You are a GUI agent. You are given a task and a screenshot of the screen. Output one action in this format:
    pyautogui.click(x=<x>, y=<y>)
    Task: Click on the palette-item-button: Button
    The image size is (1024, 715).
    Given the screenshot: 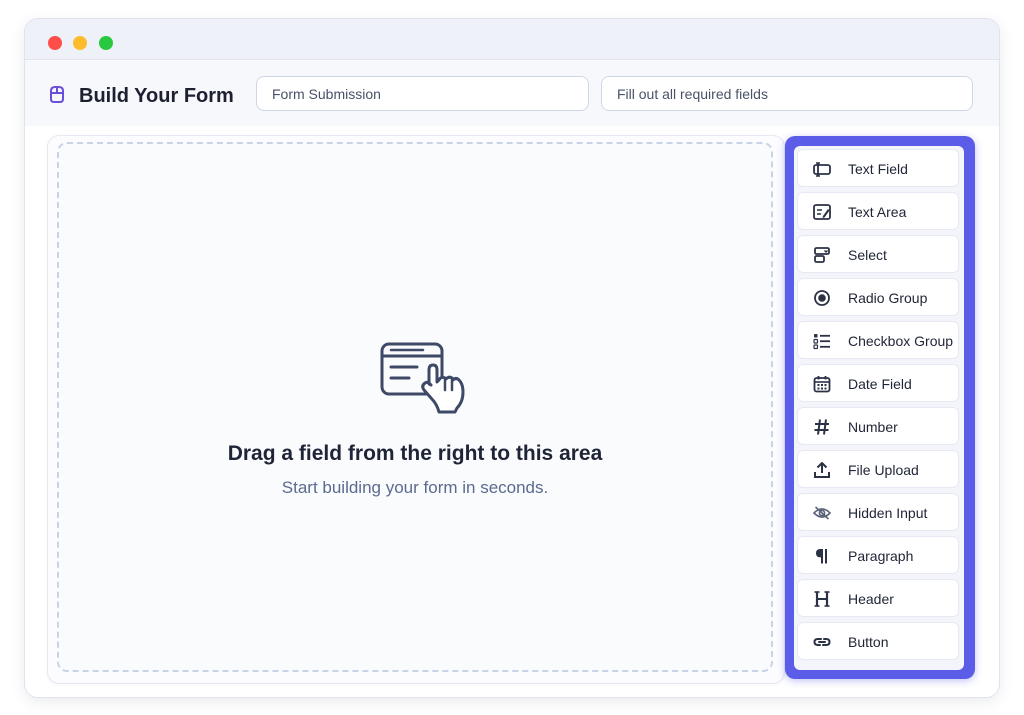 What is the action you would take?
    pyautogui.click(x=878, y=641)
    